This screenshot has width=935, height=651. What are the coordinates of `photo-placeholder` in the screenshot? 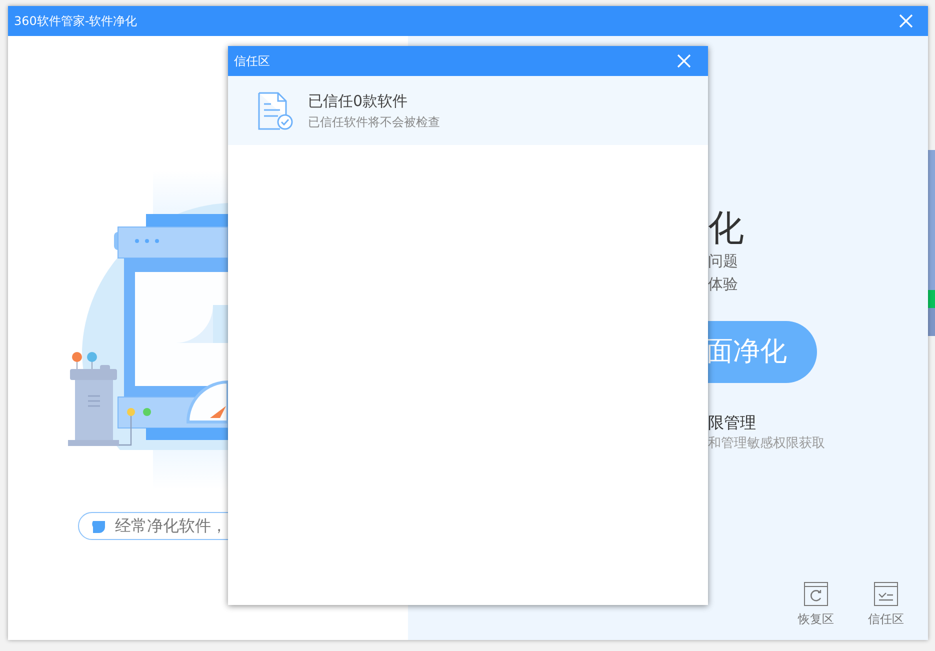 It's located at (931, 322).